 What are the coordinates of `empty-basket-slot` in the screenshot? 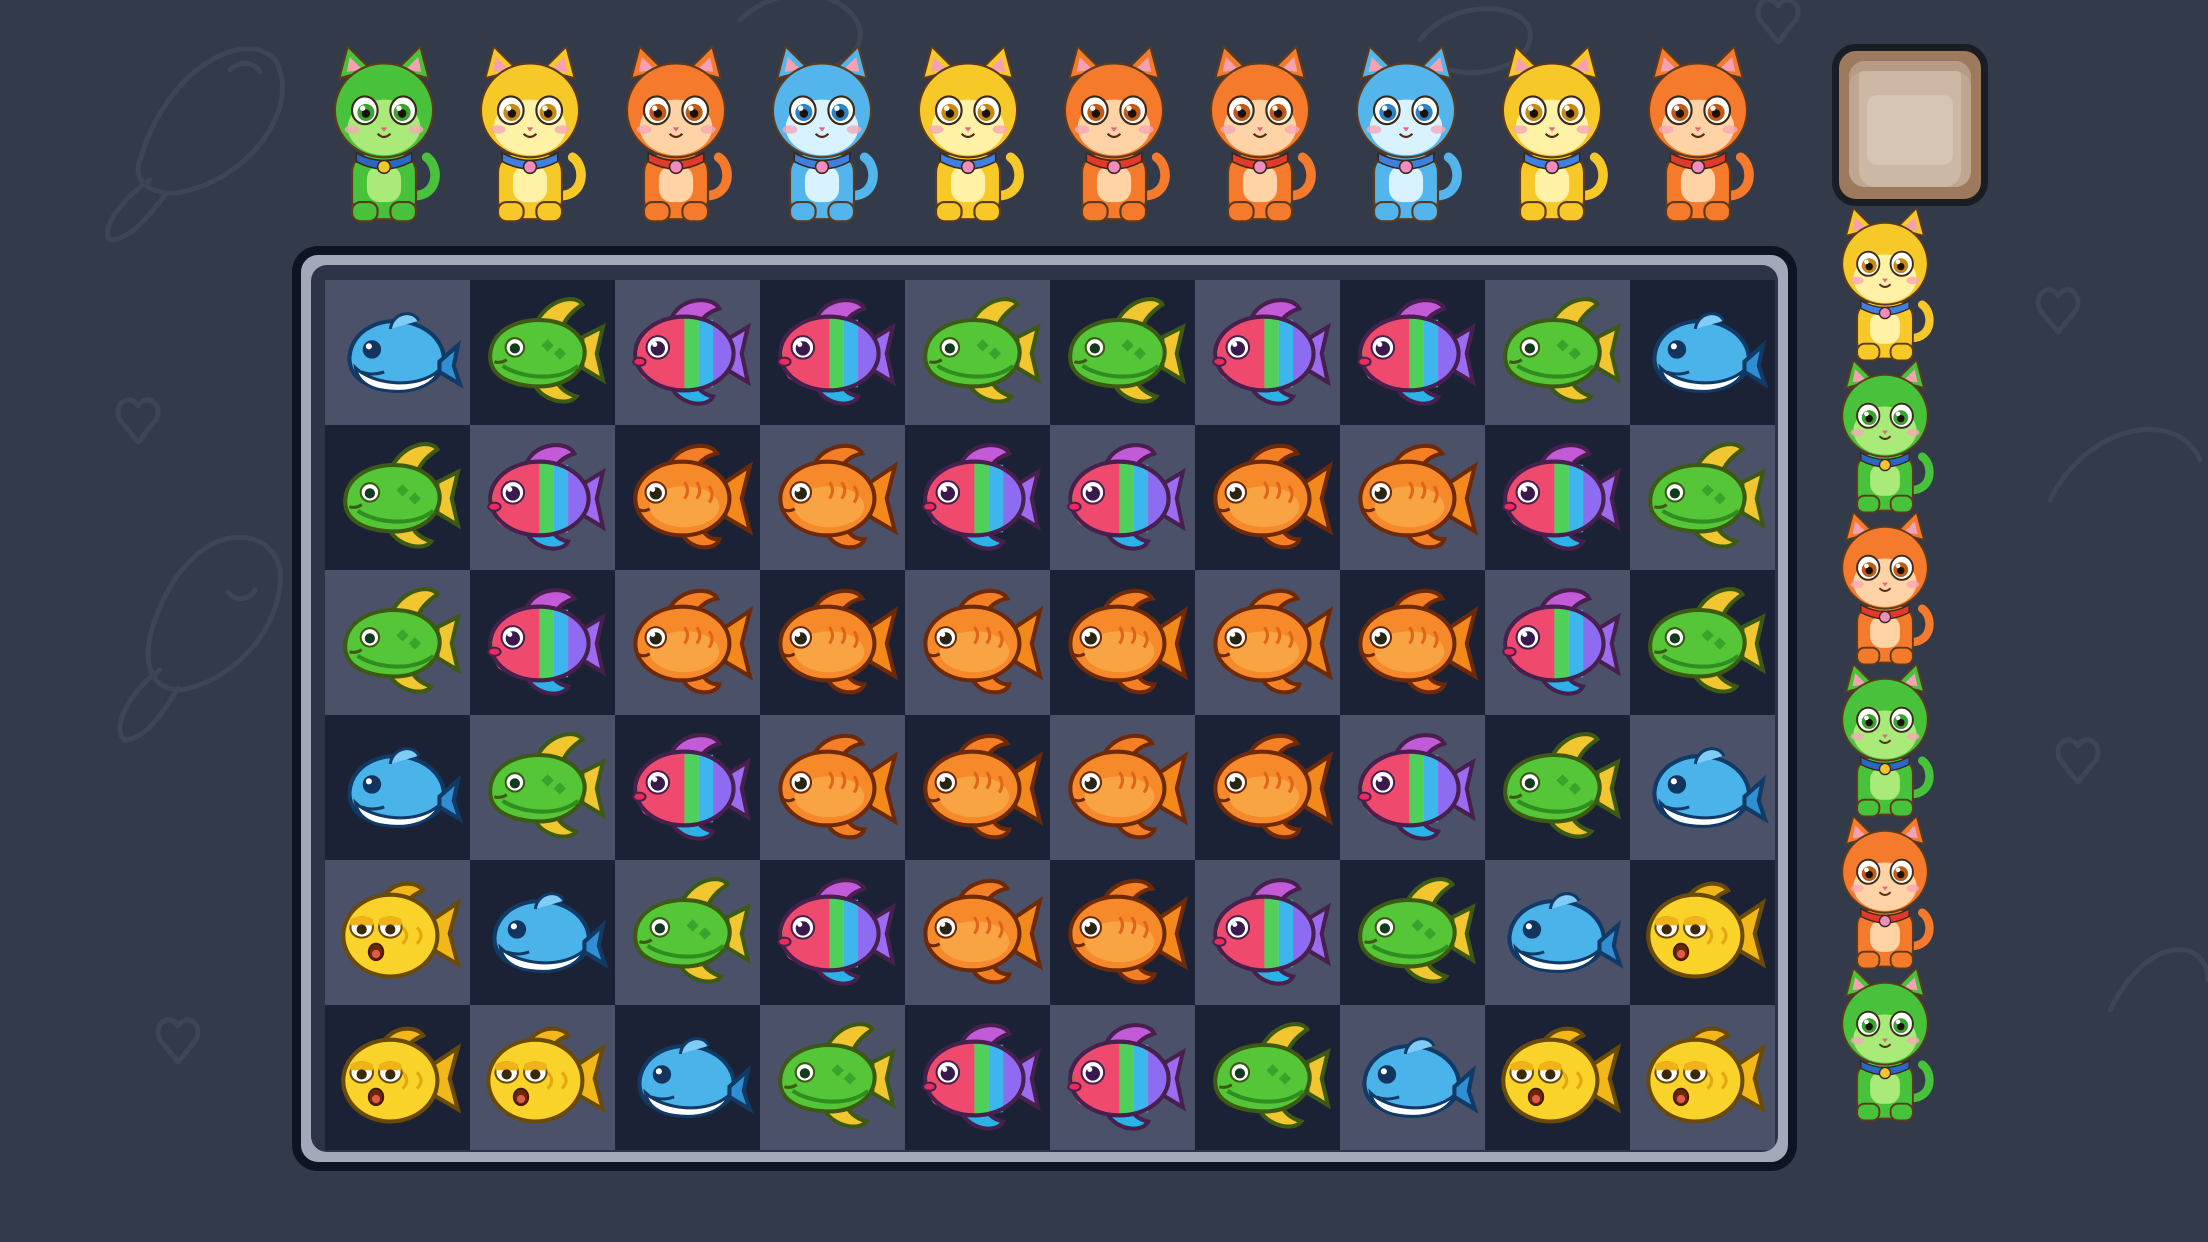 It's located at (1910, 125).